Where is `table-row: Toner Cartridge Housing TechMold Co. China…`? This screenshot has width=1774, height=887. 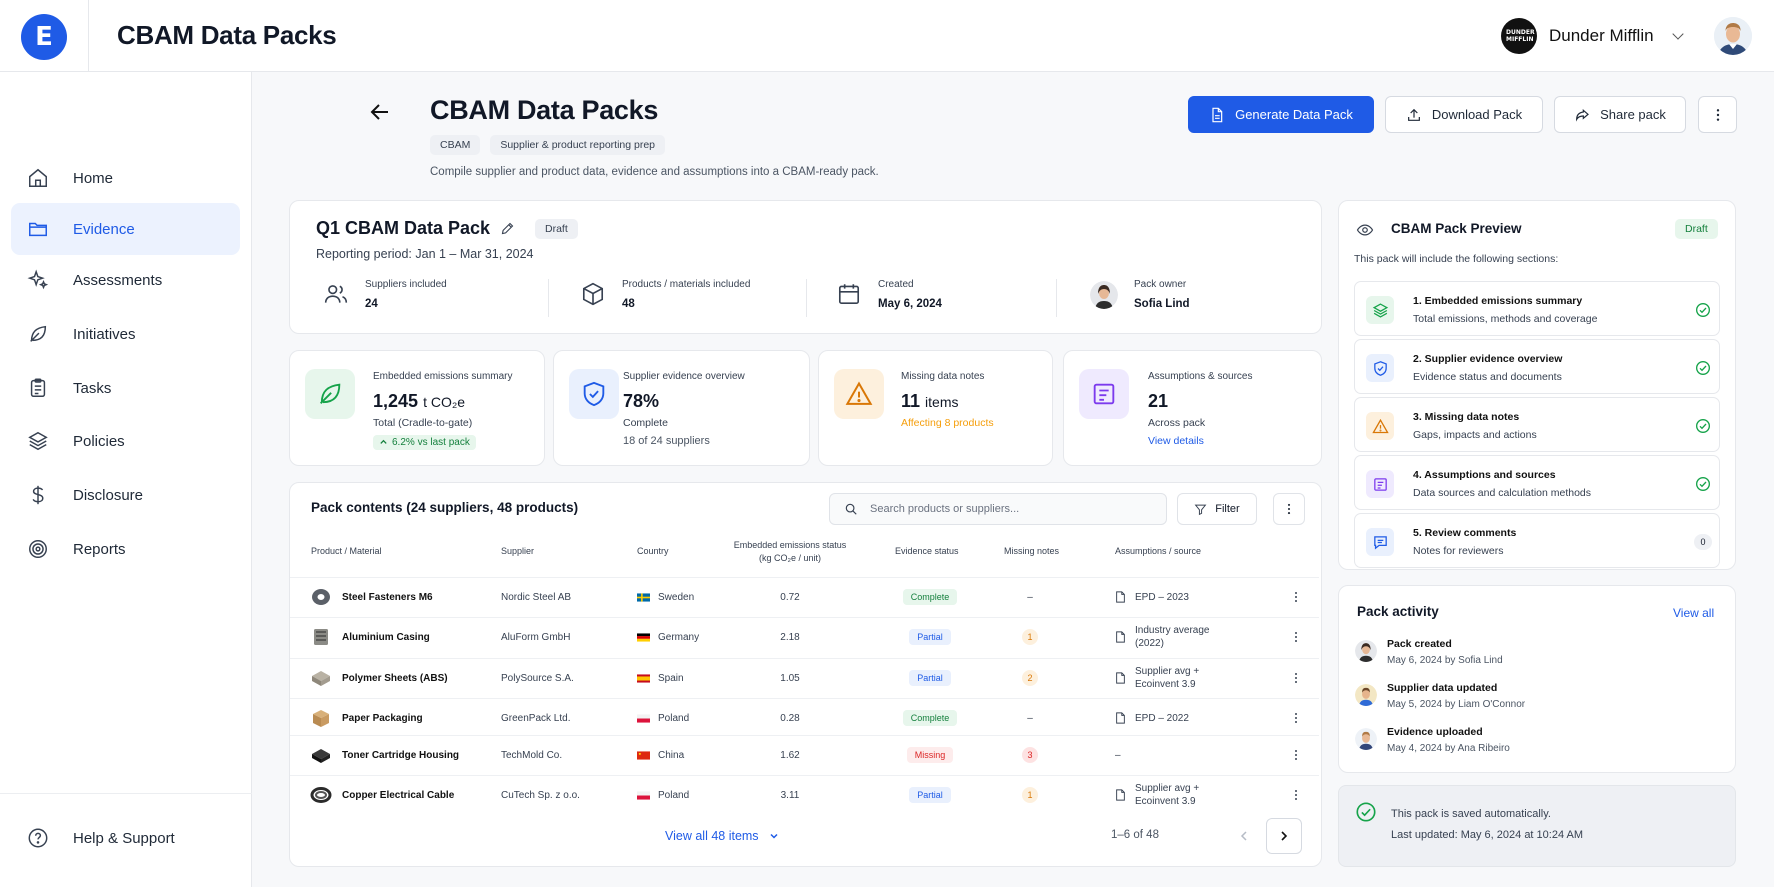
table-row: Toner Cartridge Housing TechMold Co. China… is located at coordinates (804, 754).